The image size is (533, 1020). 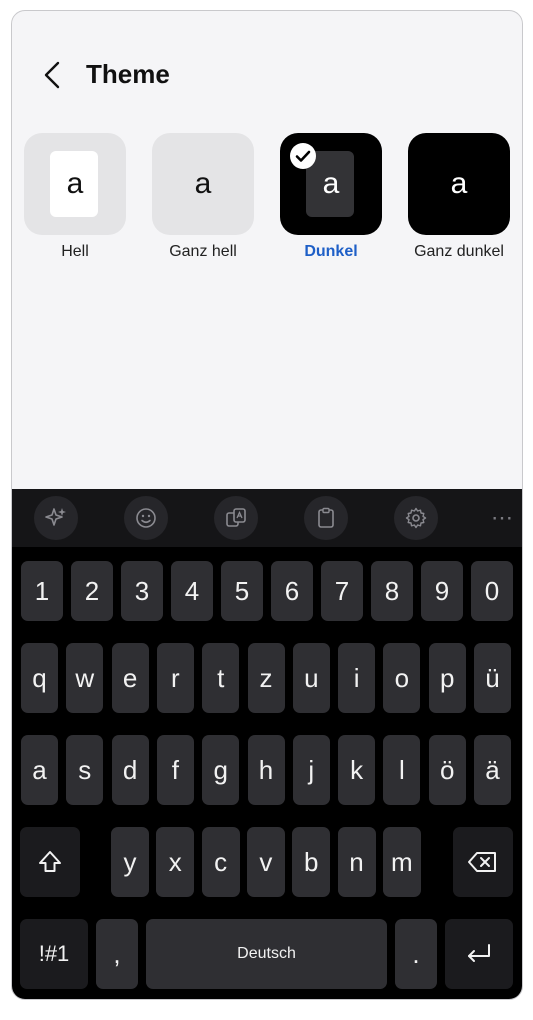 What do you see at coordinates (265, 862) in the screenshot?
I see `key-v: v` at bounding box center [265, 862].